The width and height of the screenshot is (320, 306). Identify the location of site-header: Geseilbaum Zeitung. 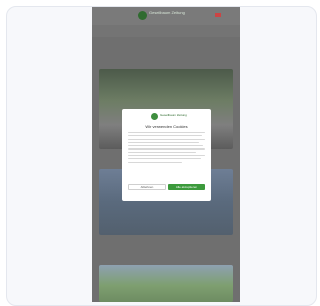
(166, 16).